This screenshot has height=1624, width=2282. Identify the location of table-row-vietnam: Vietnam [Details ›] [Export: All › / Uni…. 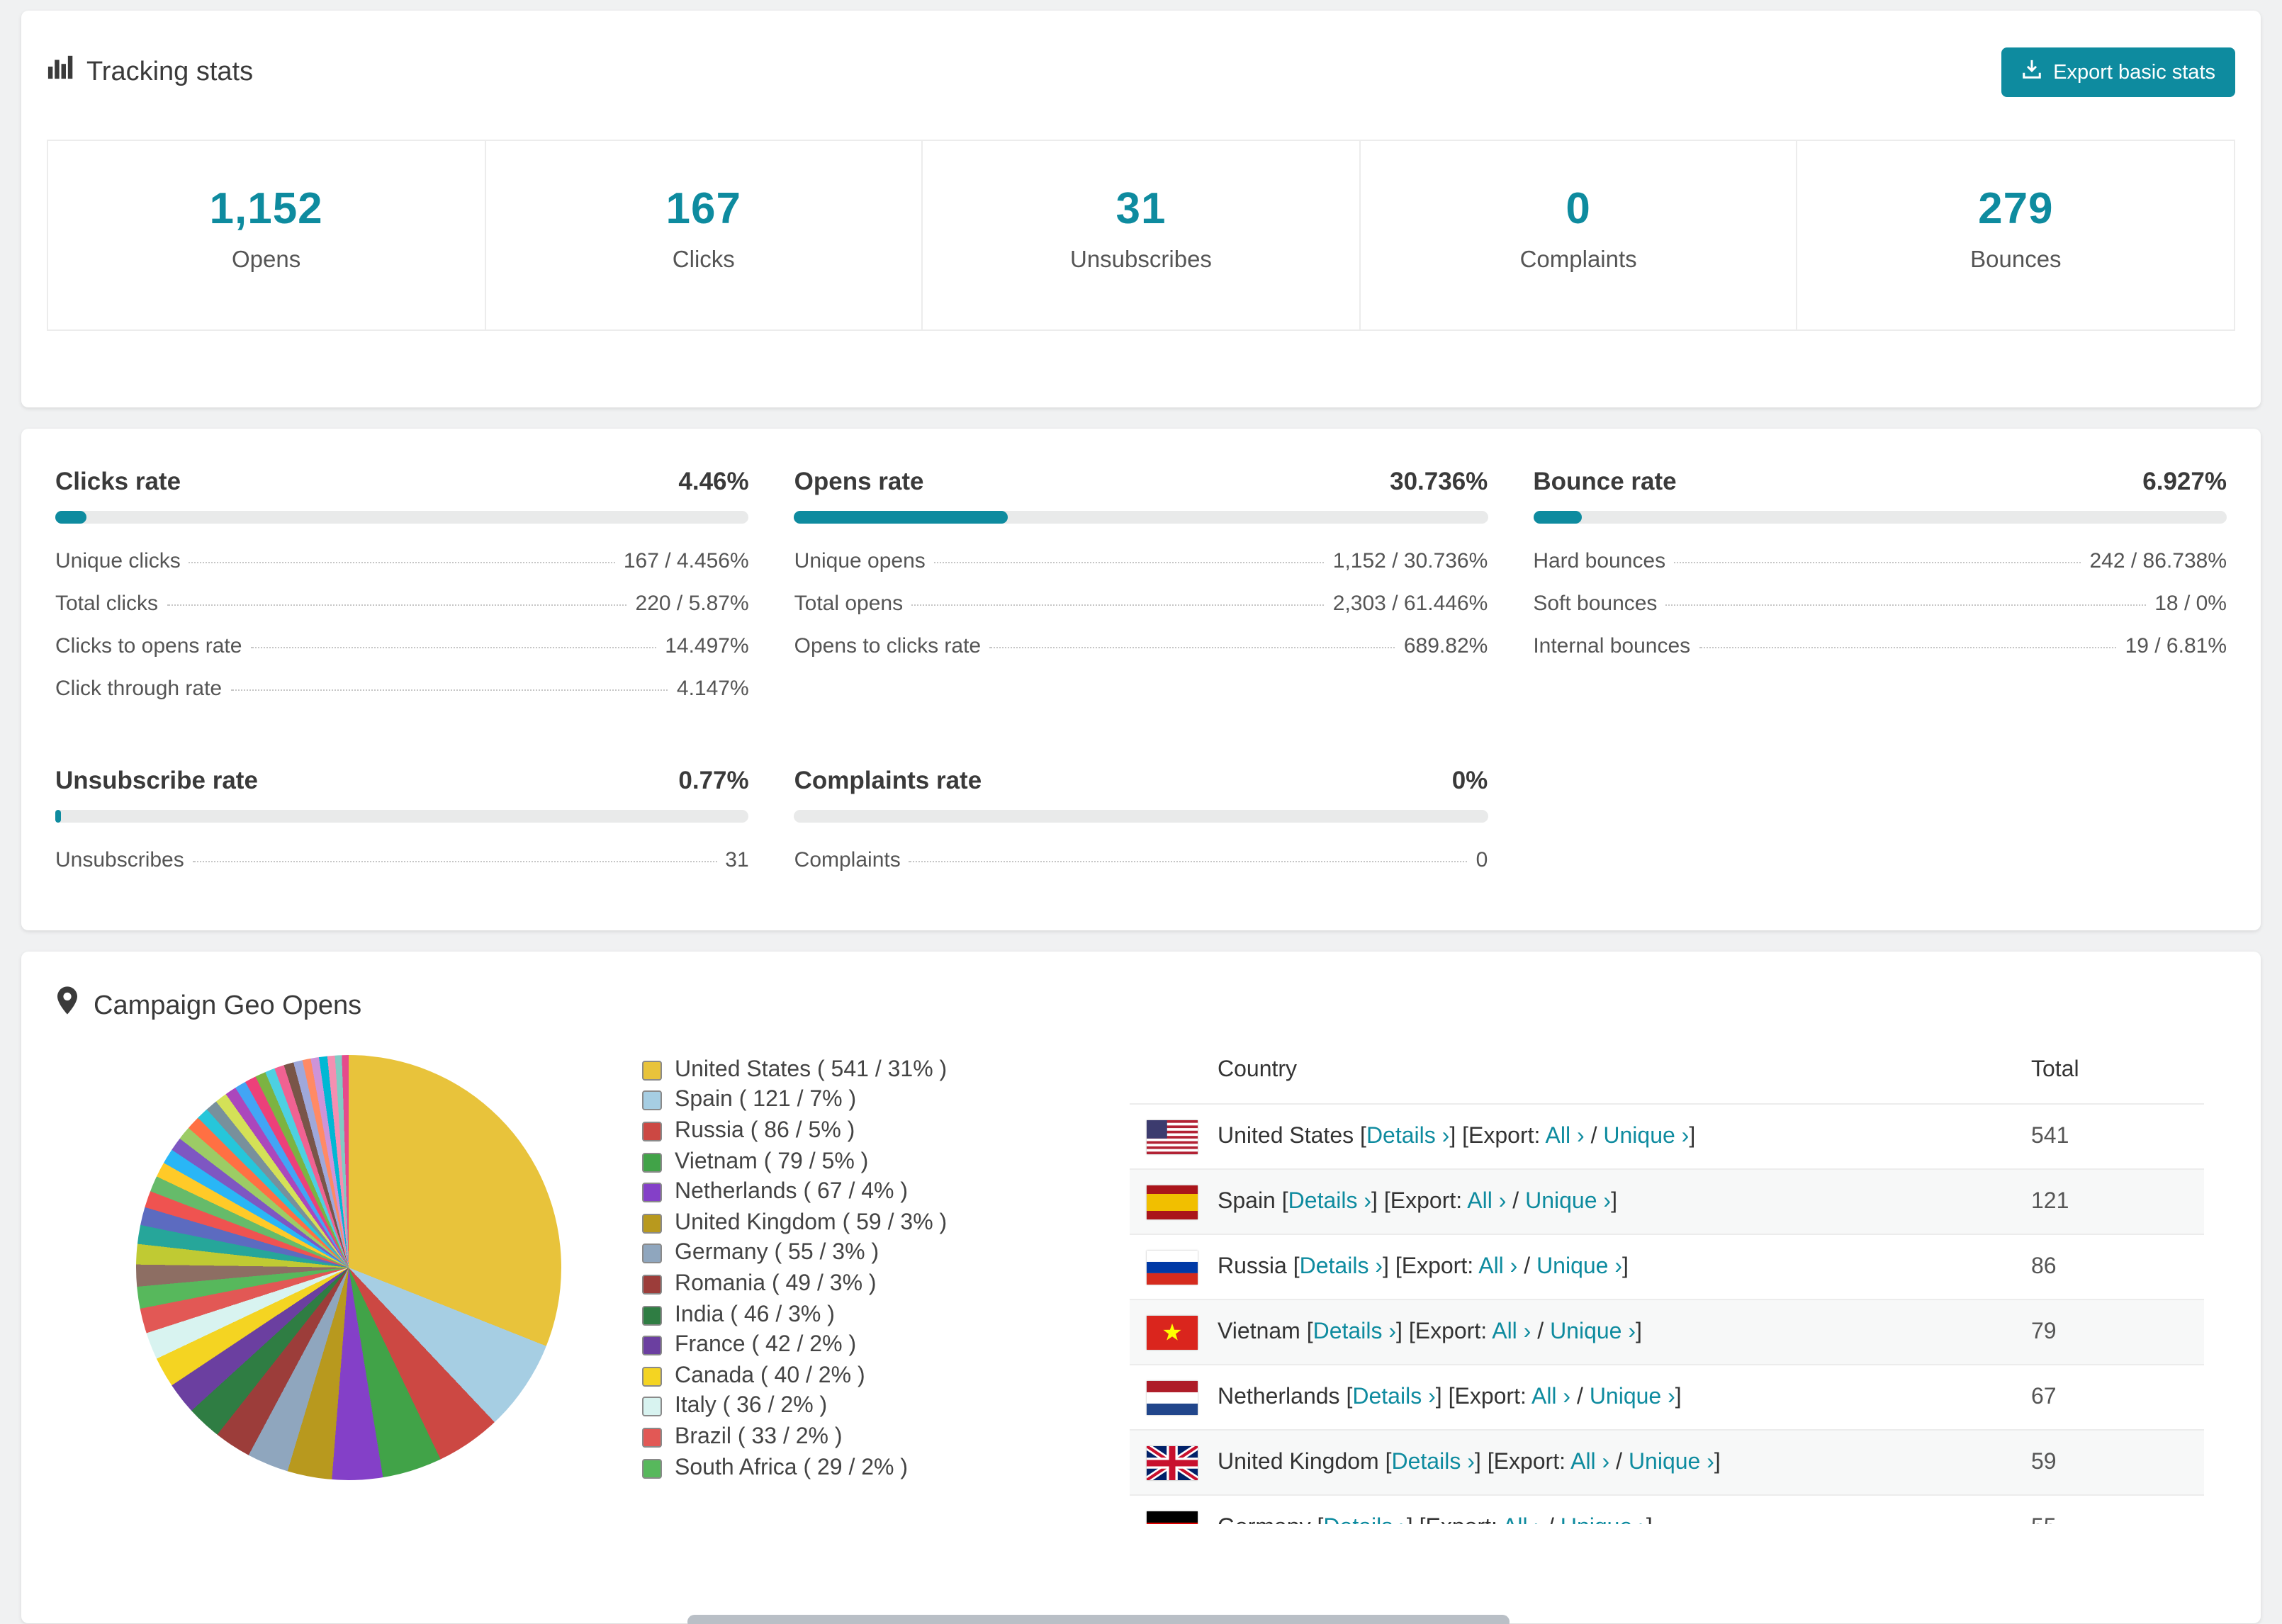
(1667, 1332).